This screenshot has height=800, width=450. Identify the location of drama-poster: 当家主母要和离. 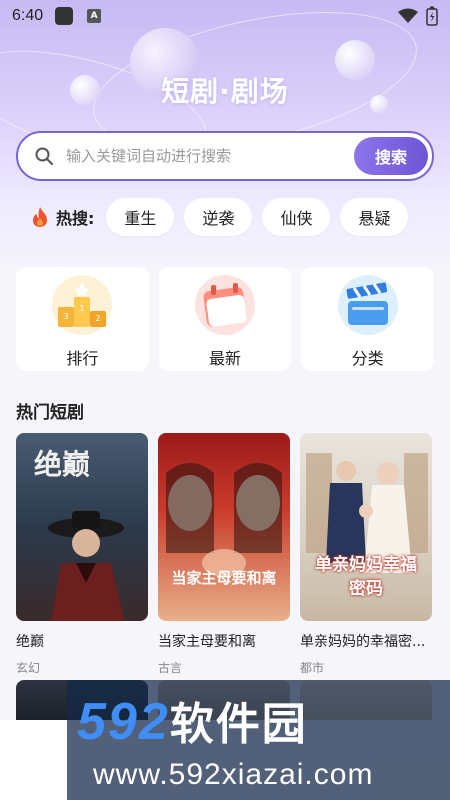
(224, 527).